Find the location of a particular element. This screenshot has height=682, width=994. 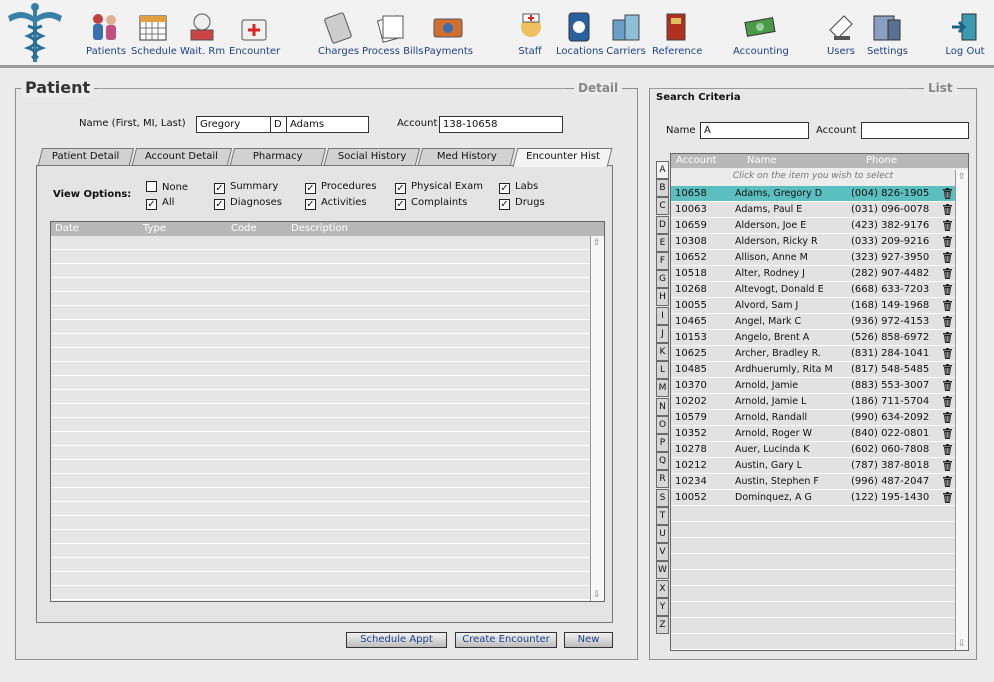

patient-row: 10652 Allison, Anne M (323) 927-3950 is located at coordinates (813, 258).